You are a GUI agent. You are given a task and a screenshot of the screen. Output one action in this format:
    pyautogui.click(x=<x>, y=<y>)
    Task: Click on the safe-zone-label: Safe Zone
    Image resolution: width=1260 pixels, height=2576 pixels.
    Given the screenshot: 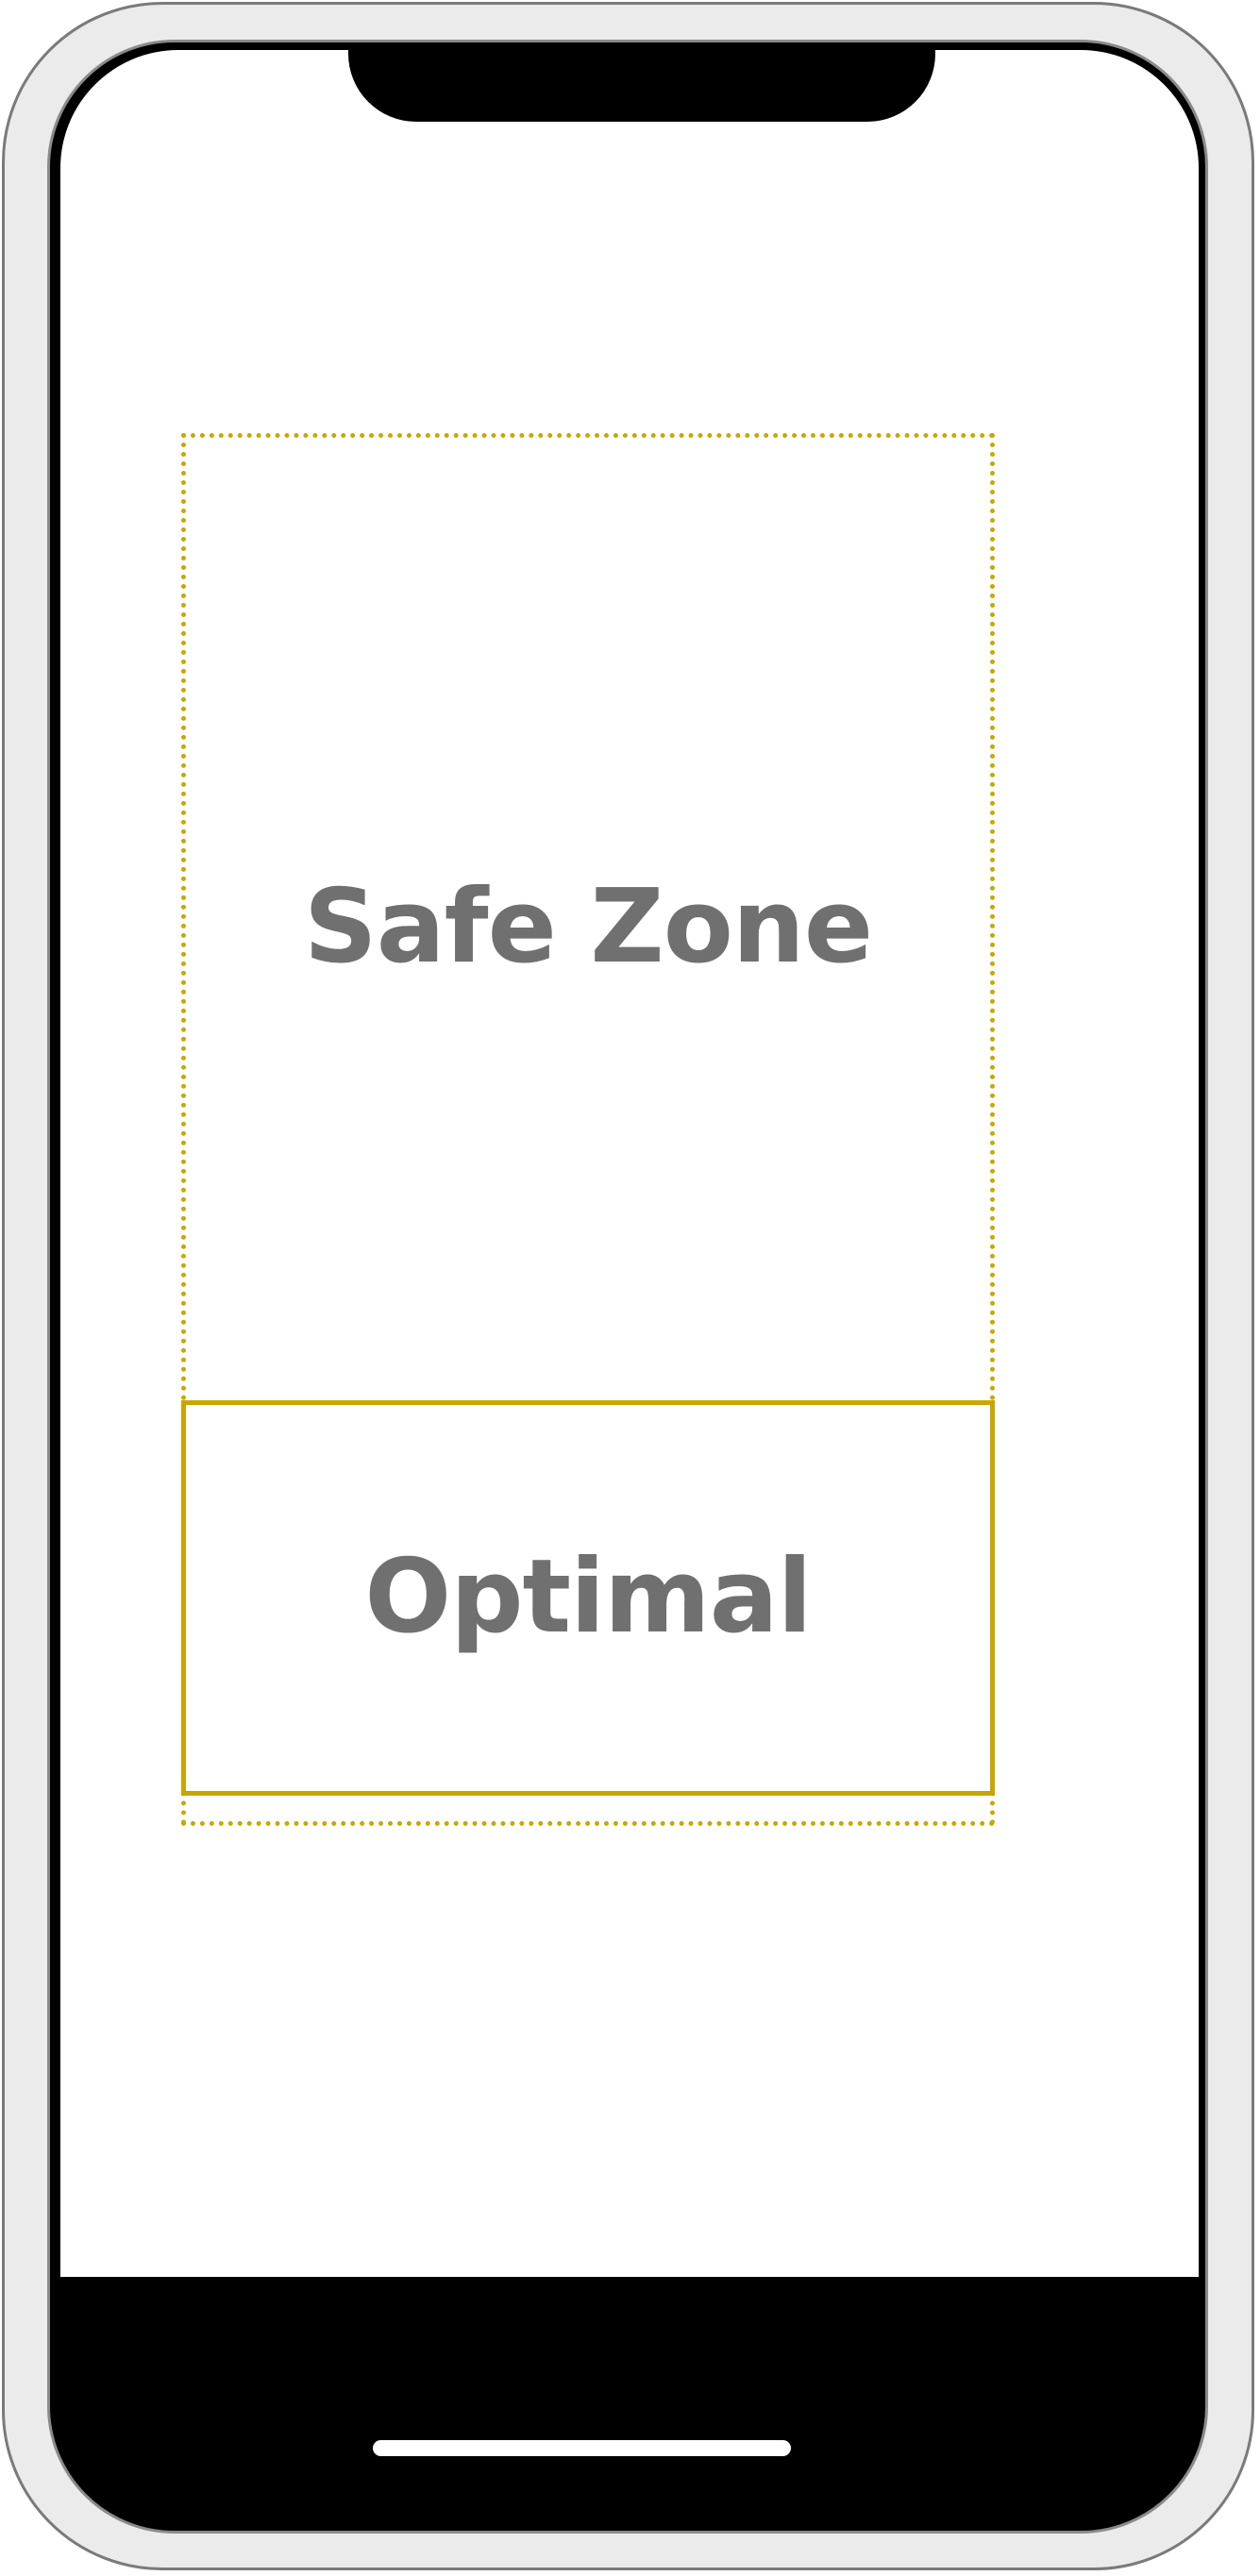 What is the action you would take?
    pyautogui.click(x=588, y=927)
    